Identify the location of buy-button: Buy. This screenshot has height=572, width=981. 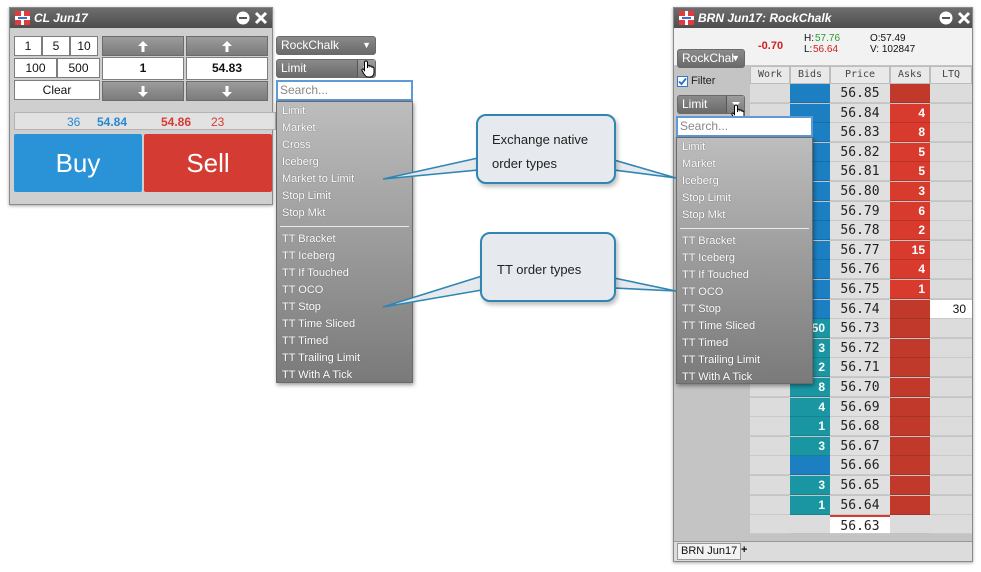
(78, 163).